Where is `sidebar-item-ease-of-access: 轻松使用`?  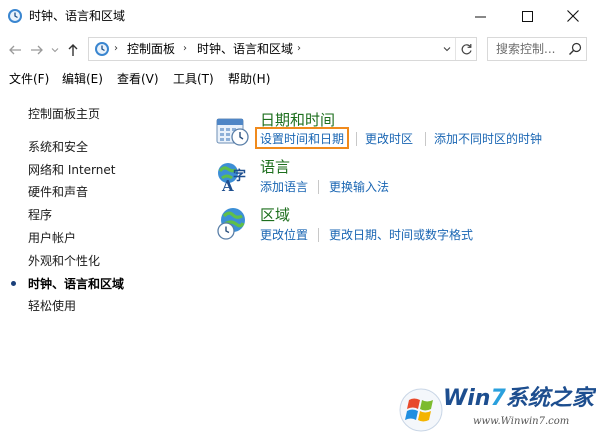 sidebar-item-ease-of-access: 轻松使用 is located at coordinates (52, 306).